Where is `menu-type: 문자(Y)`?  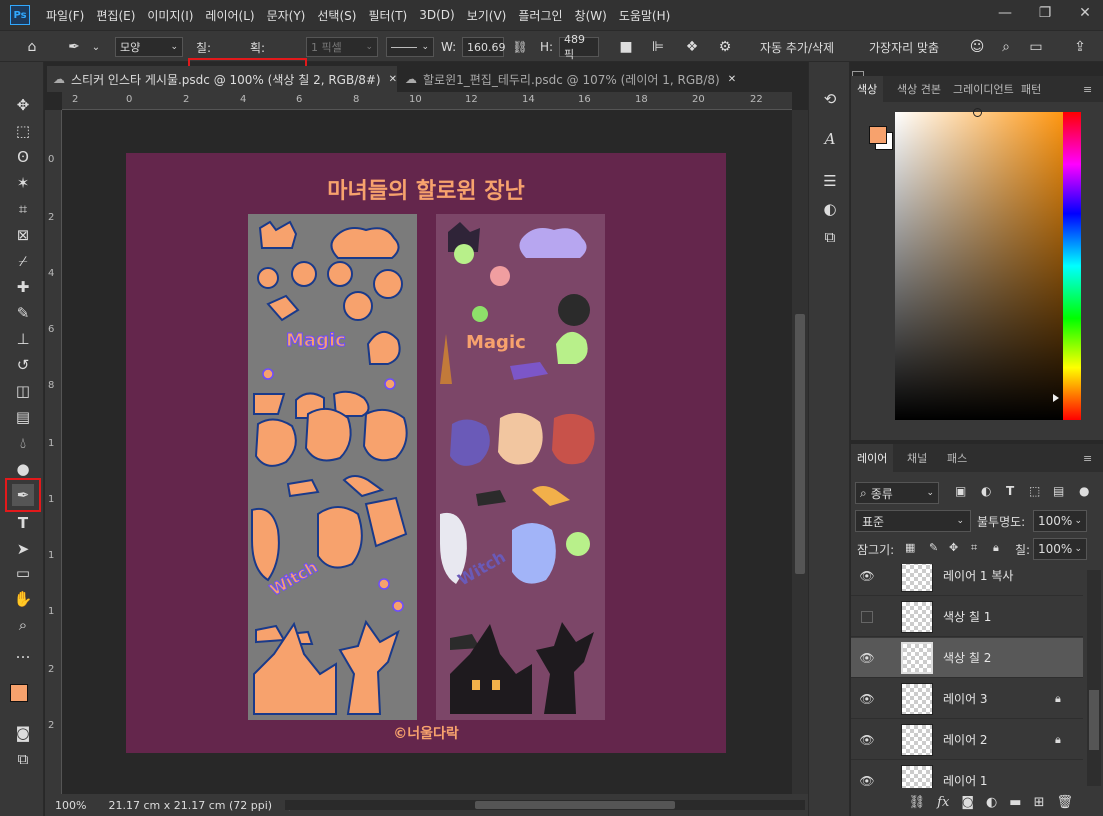 menu-type: 문자(Y) is located at coordinates (286, 15).